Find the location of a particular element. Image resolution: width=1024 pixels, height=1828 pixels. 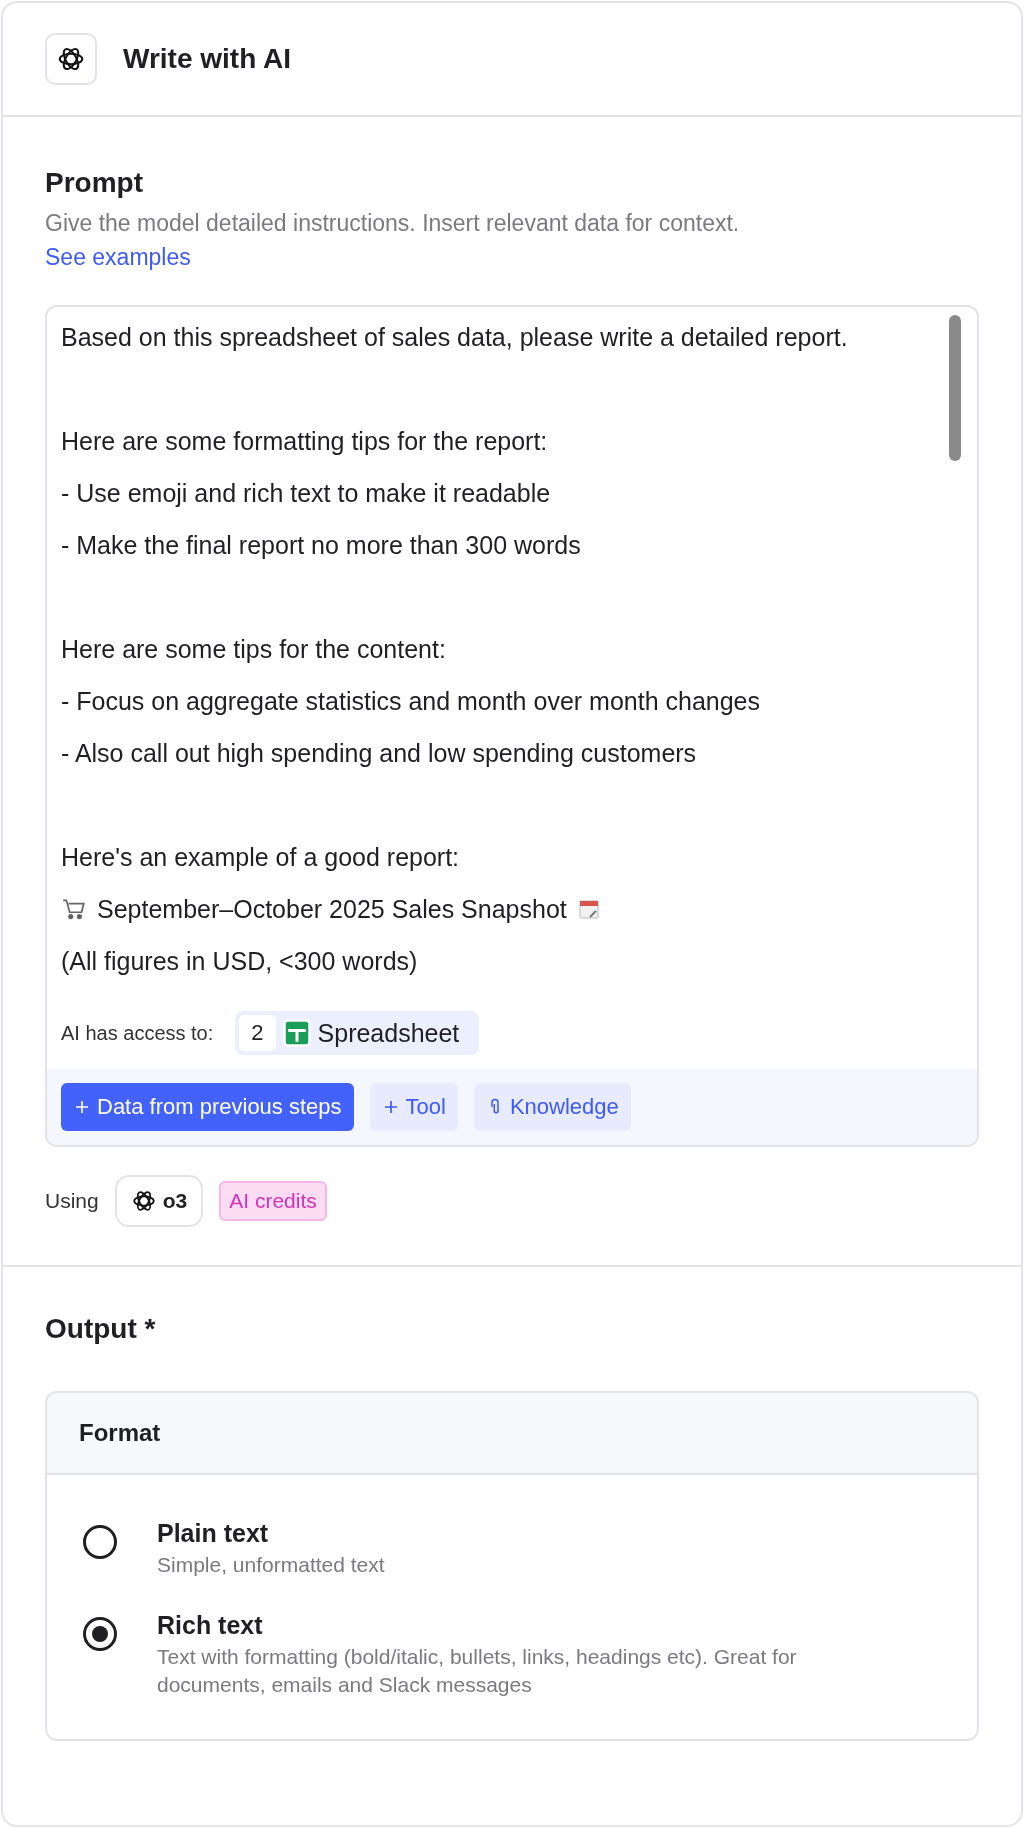

prompt-line: (All figures in USD, <300 words) is located at coordinates (239, 961).